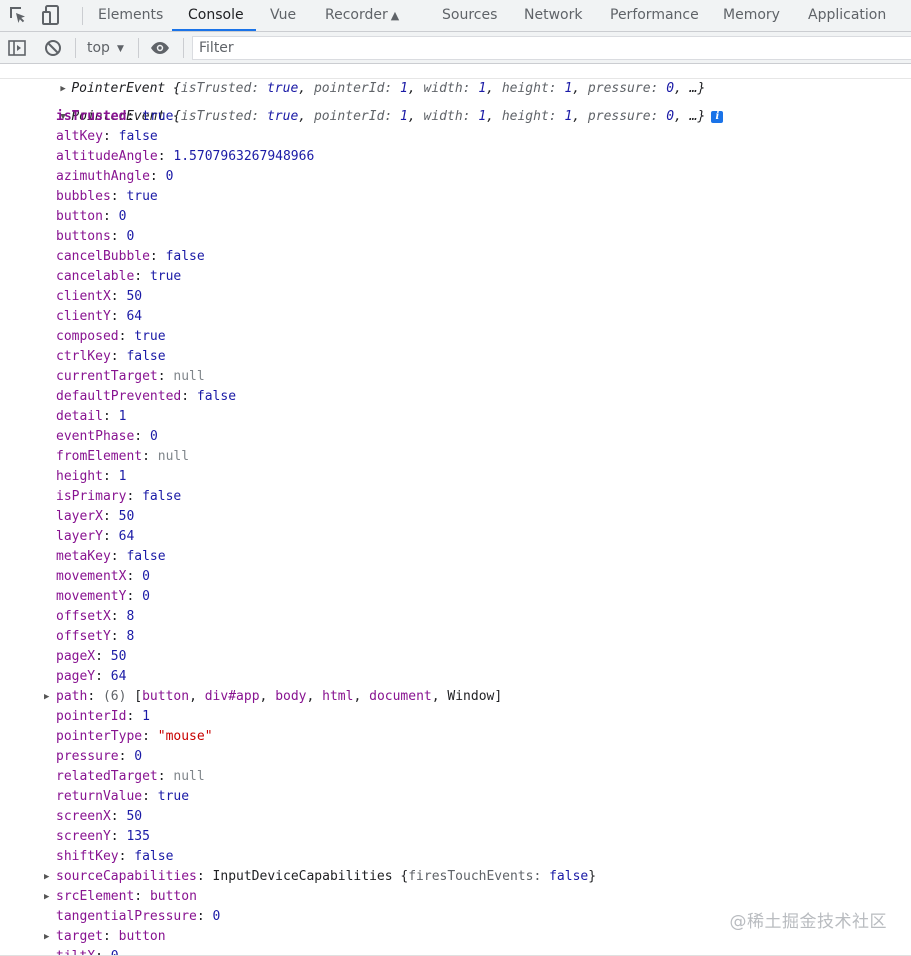 This screenshot has height=956, width=911. What do you see at coordinates (717, 117) in the screenshot?
I see `info-icon: i` at bounding box center [717, 117].